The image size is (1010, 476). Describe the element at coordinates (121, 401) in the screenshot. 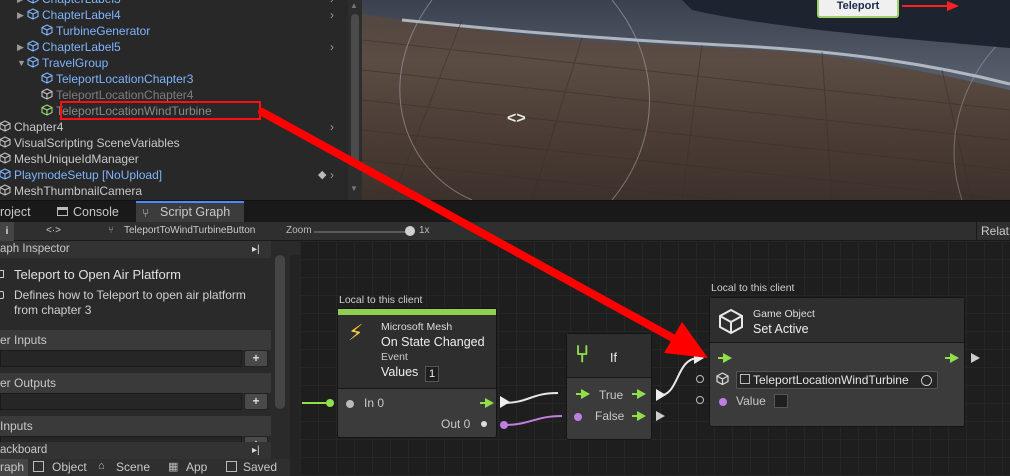

I see `trigger-outputs-list` at that location.